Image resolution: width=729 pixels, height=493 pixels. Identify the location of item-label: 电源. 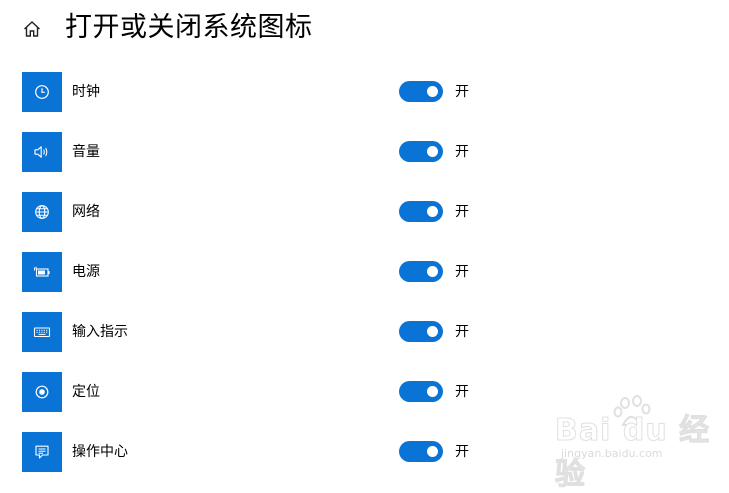
(86, 272).